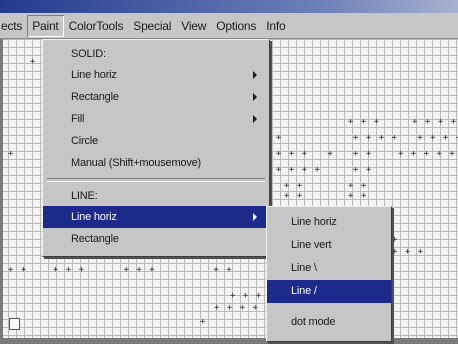 Image resolution: width=458 pixels, height=344 pixels. I want to click on submenu-item-line-backslash: Line \, so click(329, 268).